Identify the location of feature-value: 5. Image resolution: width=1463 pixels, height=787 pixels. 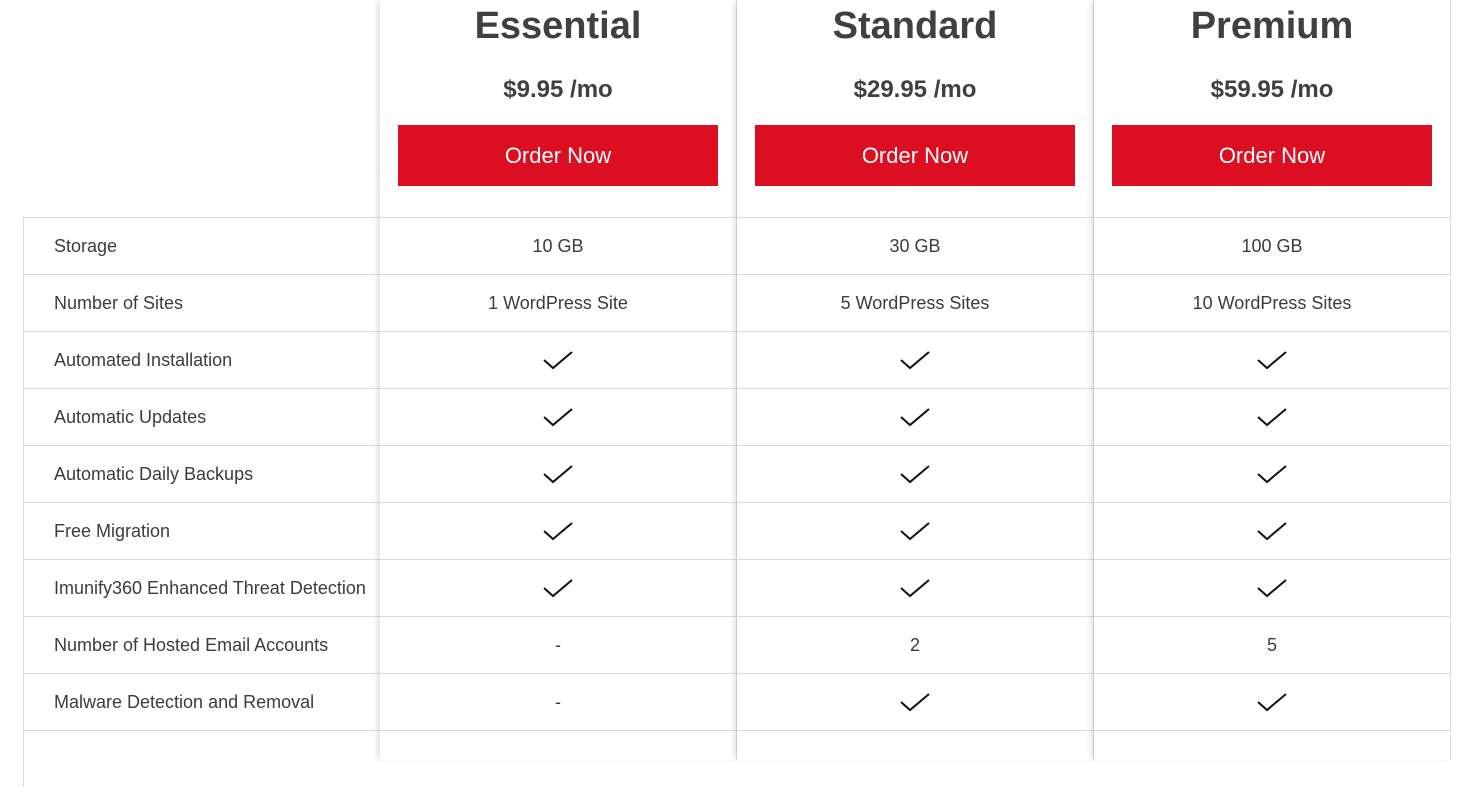
(1271, 644).